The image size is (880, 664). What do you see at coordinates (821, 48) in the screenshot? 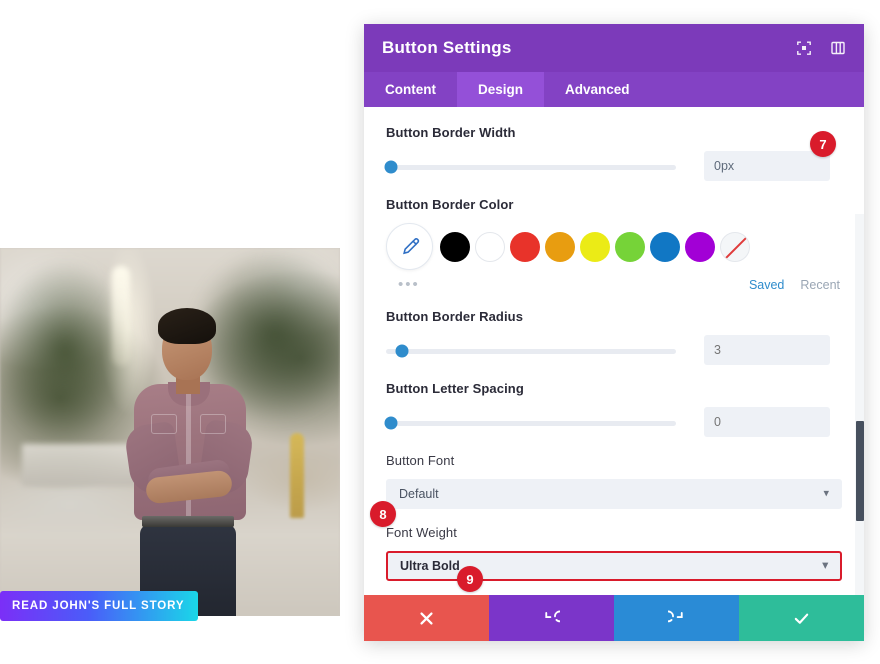
I see `header-icon-group` at bounding box center [821, 48].